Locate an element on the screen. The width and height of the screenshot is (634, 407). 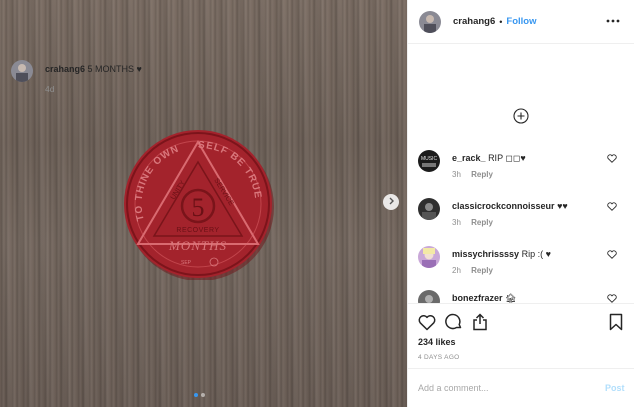
comment-body: 🏚 is located at coordinates (511, 298).